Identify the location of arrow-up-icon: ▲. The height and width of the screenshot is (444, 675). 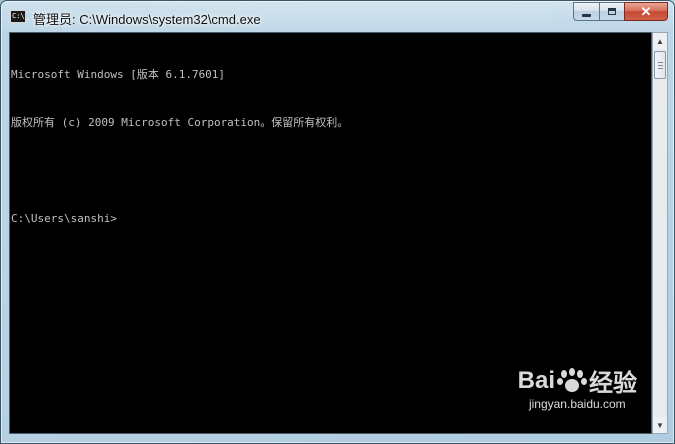
(660, 41).